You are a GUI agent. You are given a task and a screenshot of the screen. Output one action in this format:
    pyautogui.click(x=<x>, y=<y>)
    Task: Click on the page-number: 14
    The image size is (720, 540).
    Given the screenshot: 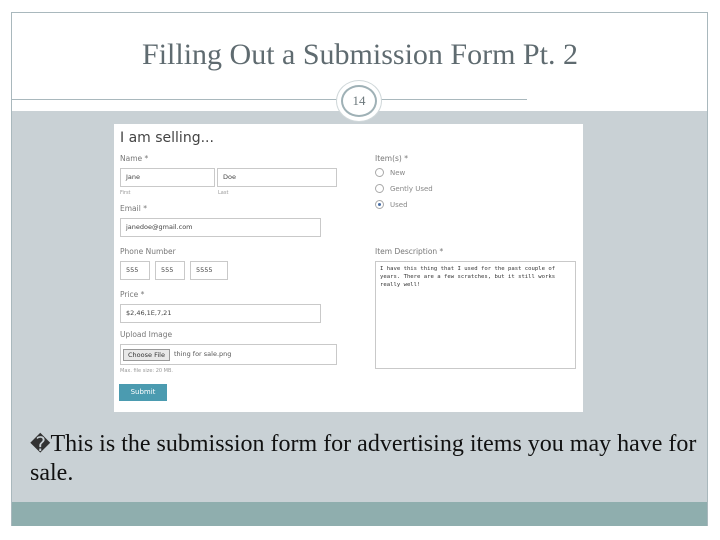 What is the action you would take?
    pyautogui.click(x=359, y=101)
    